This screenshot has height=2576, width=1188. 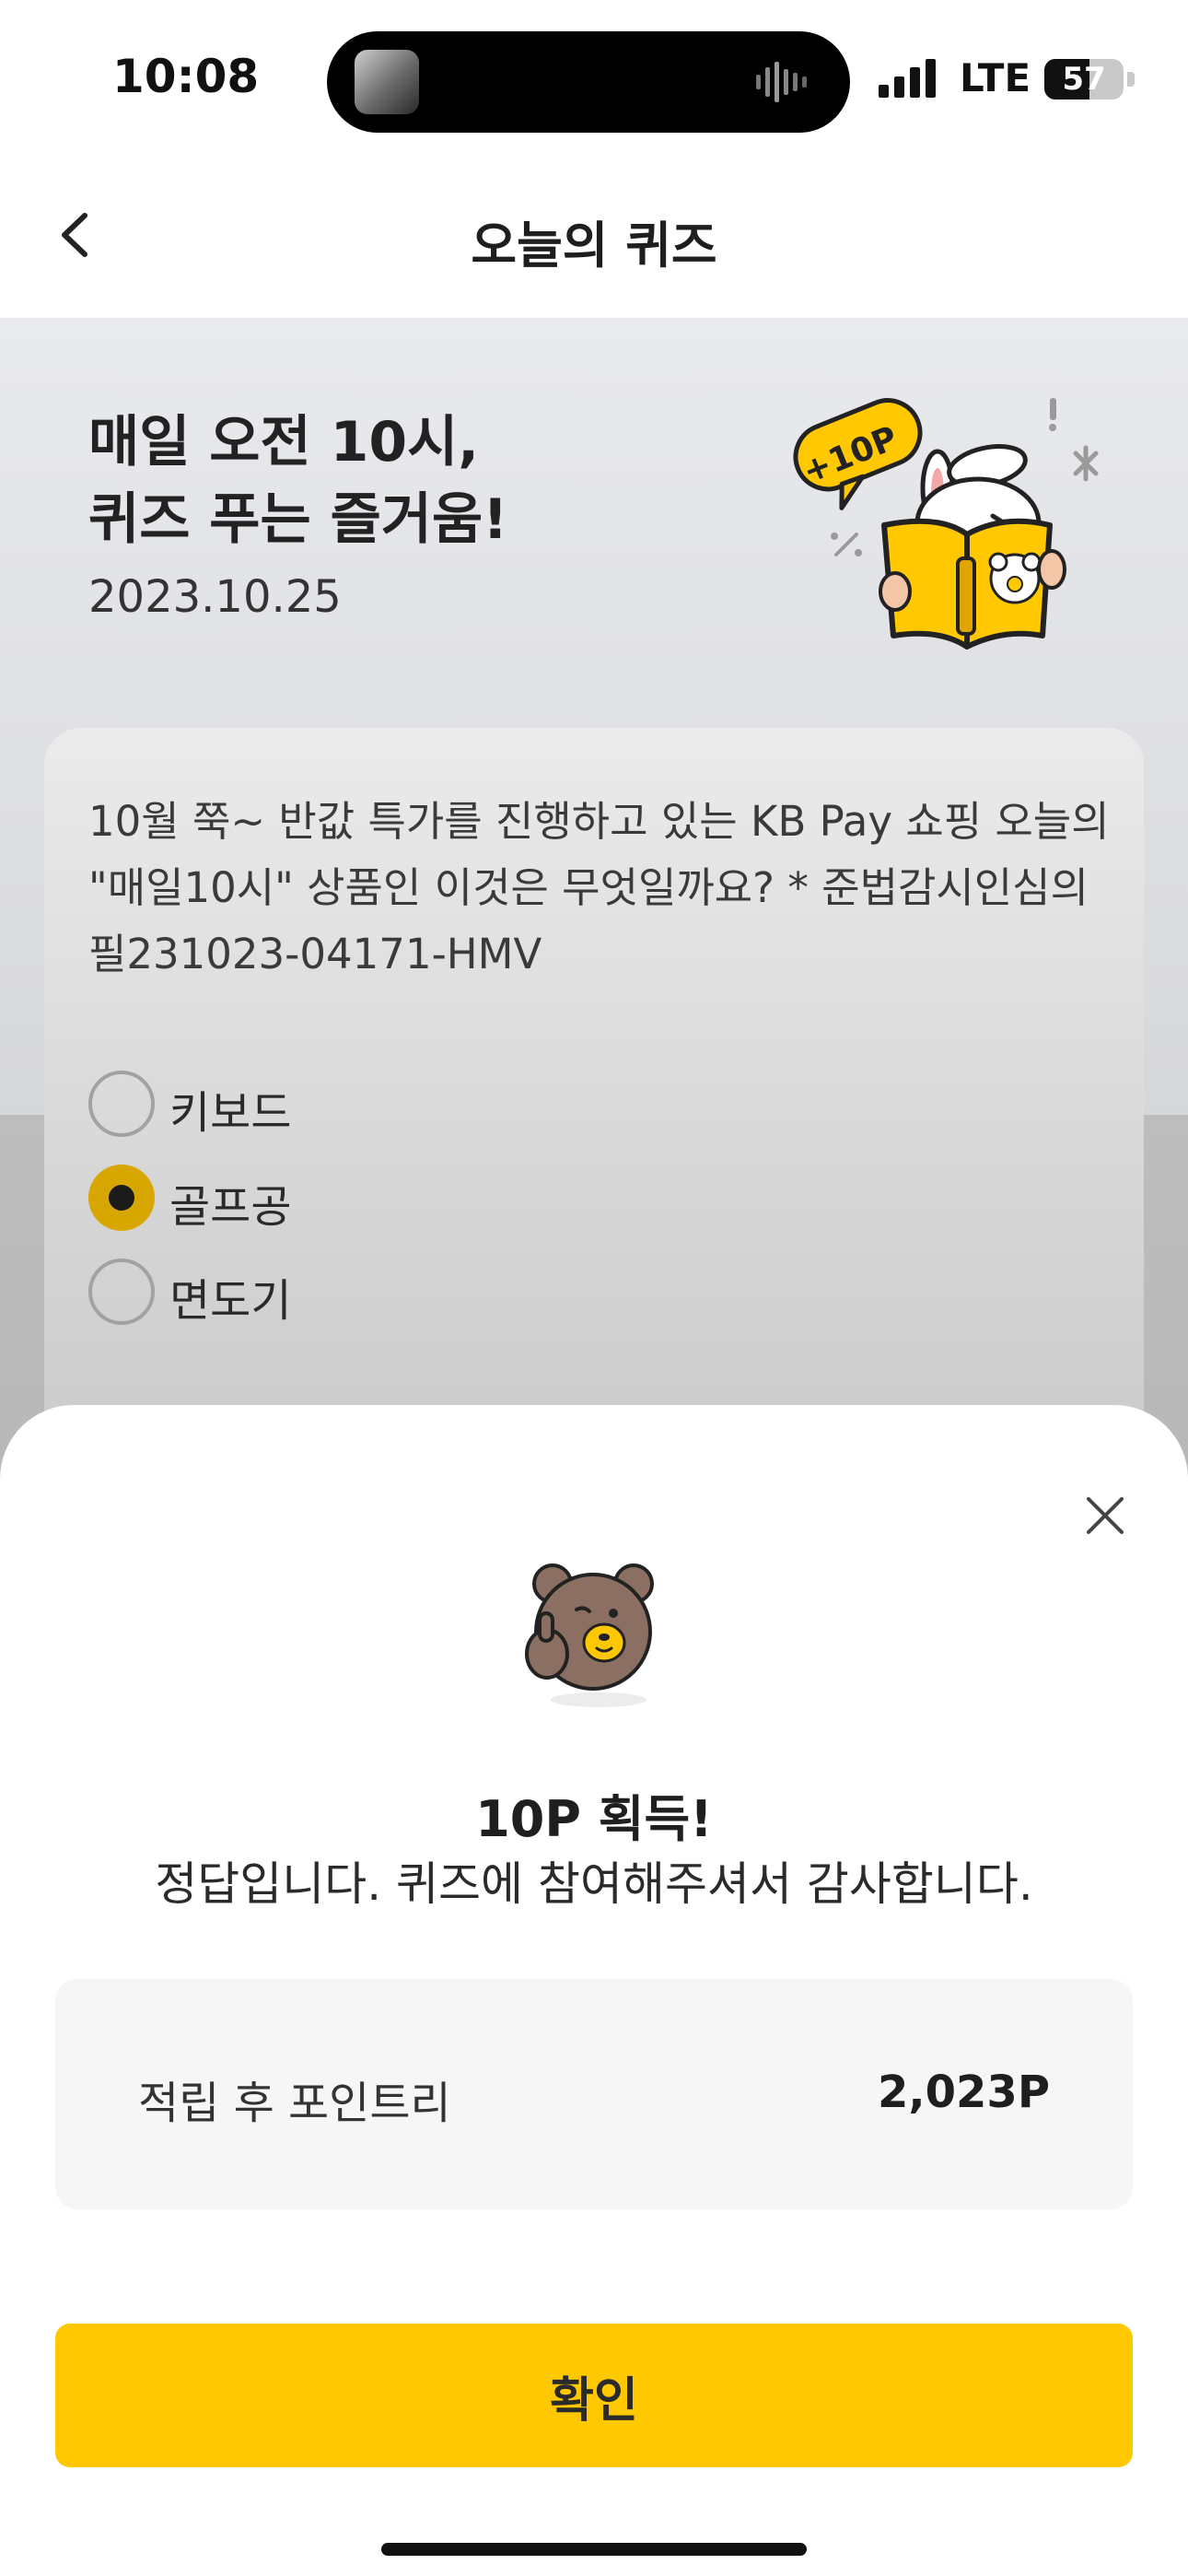 What do you see at coordinates (594, 2094) in the screenshot?
I see `points-summary: 적립 후 포인트리 2,023P` at bounding box center [594, 2094].